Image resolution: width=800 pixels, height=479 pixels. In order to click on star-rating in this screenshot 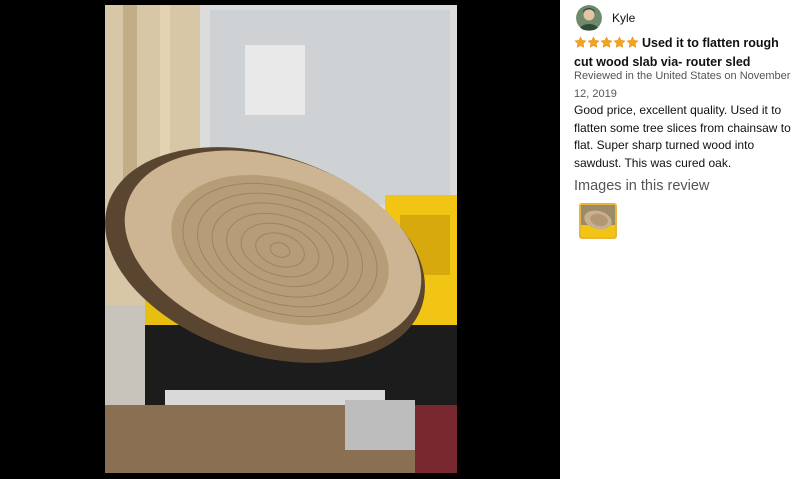, I will do `click(606, 42)`.